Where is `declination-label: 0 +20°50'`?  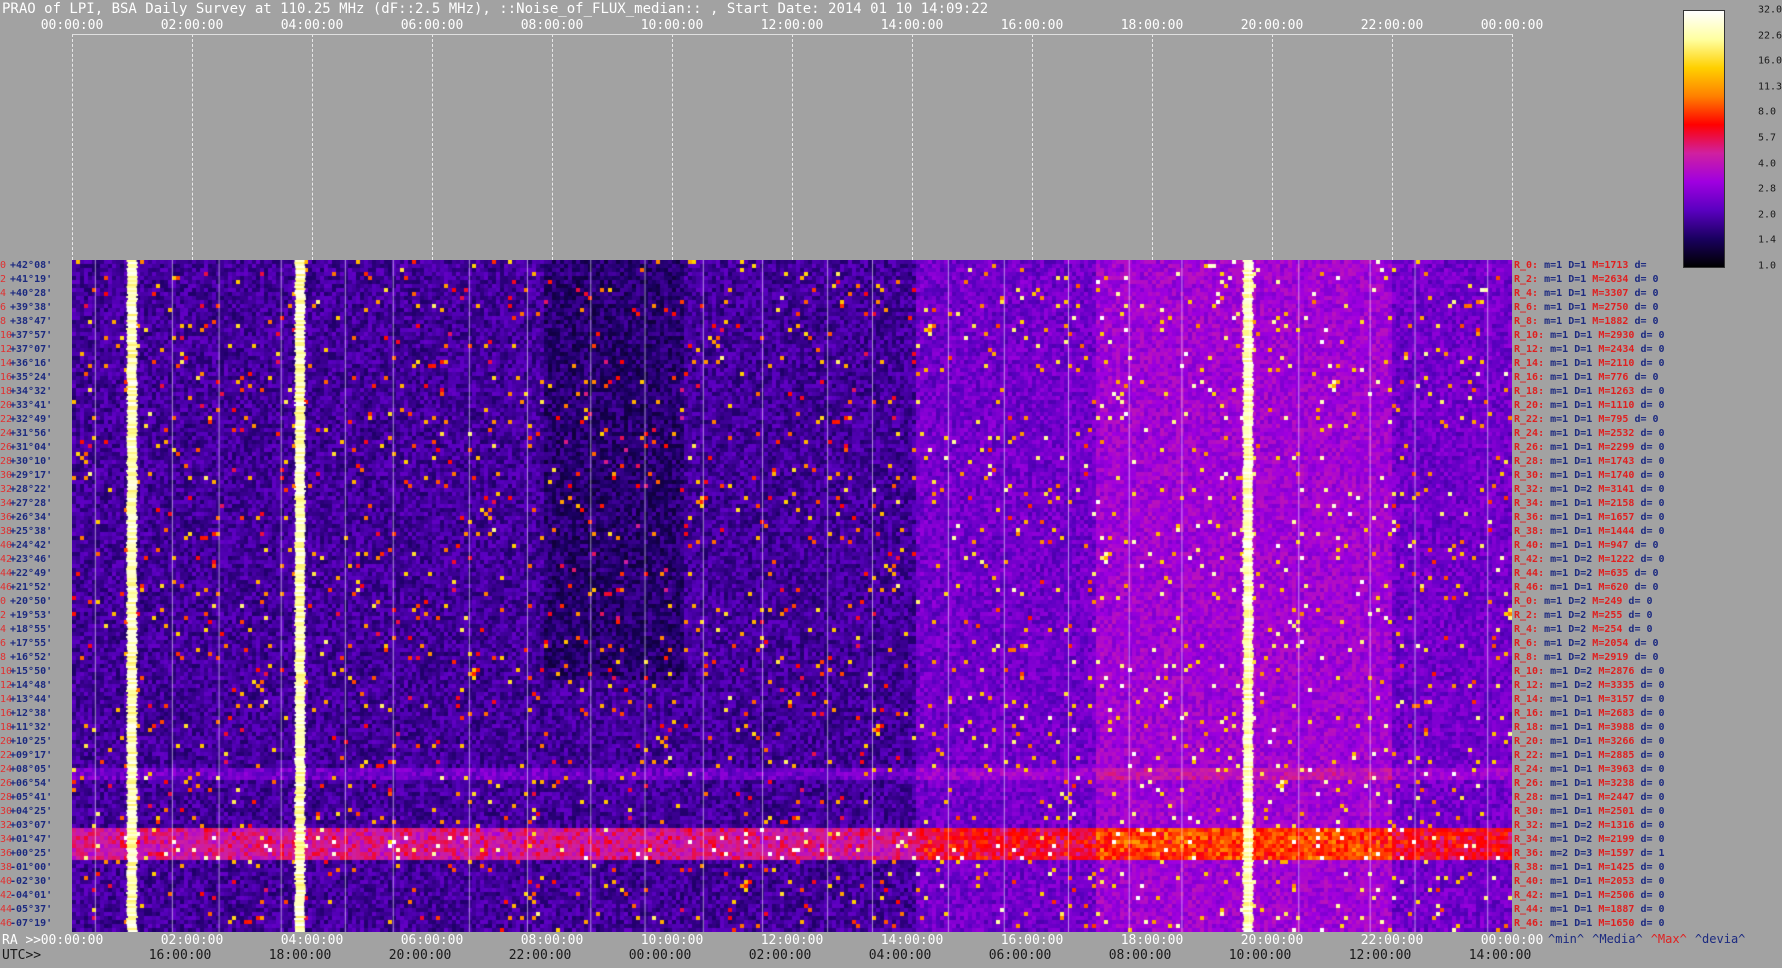
declination-label: 0 +20°50' is located at coordinates (26, 602).